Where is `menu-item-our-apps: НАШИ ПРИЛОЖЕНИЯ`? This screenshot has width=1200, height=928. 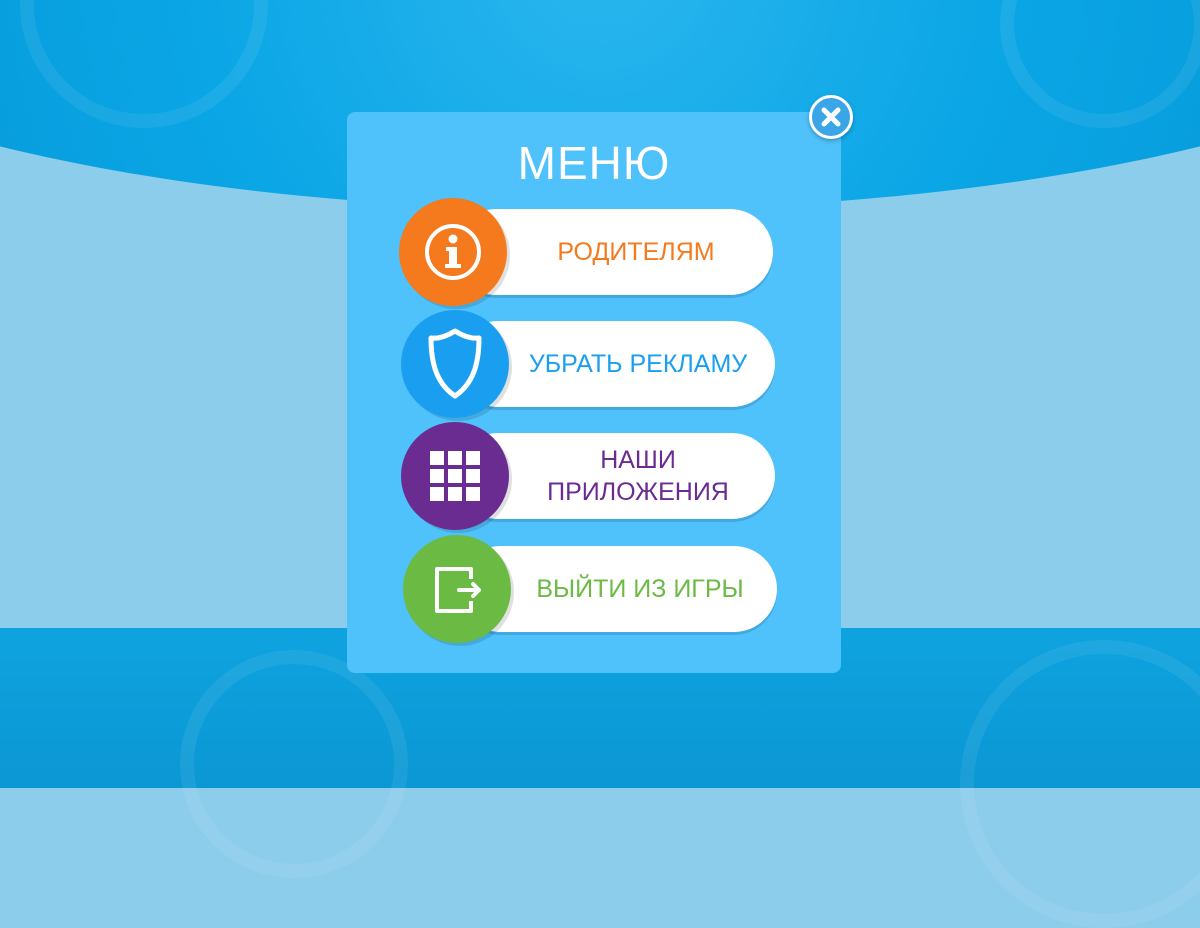
menu-item-our-apps: НАШИ ПРИЛОЖЕНИЯ is located at coordinates (589, 476).